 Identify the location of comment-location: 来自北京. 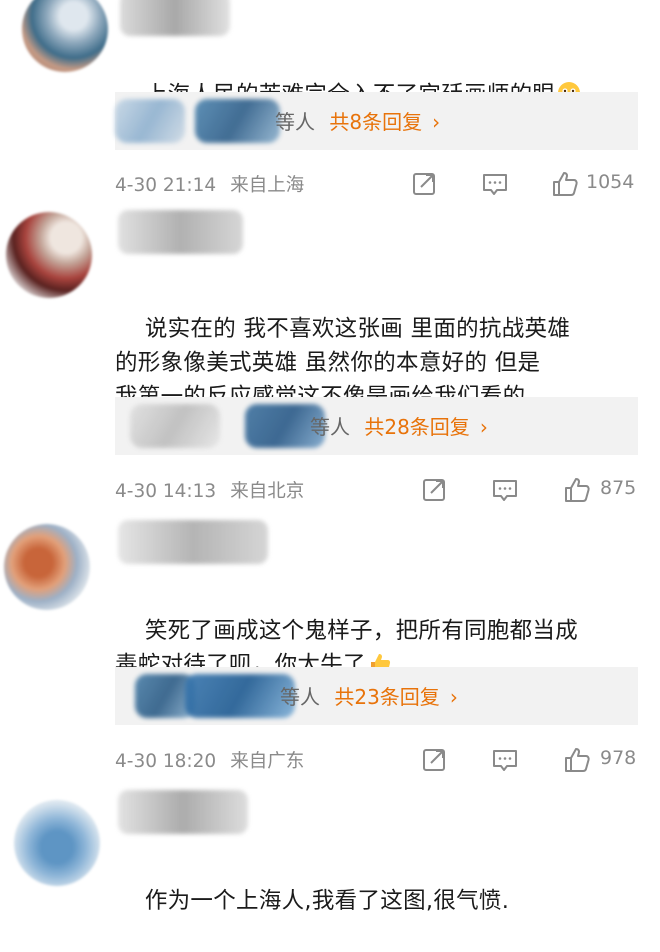
(267, 491).